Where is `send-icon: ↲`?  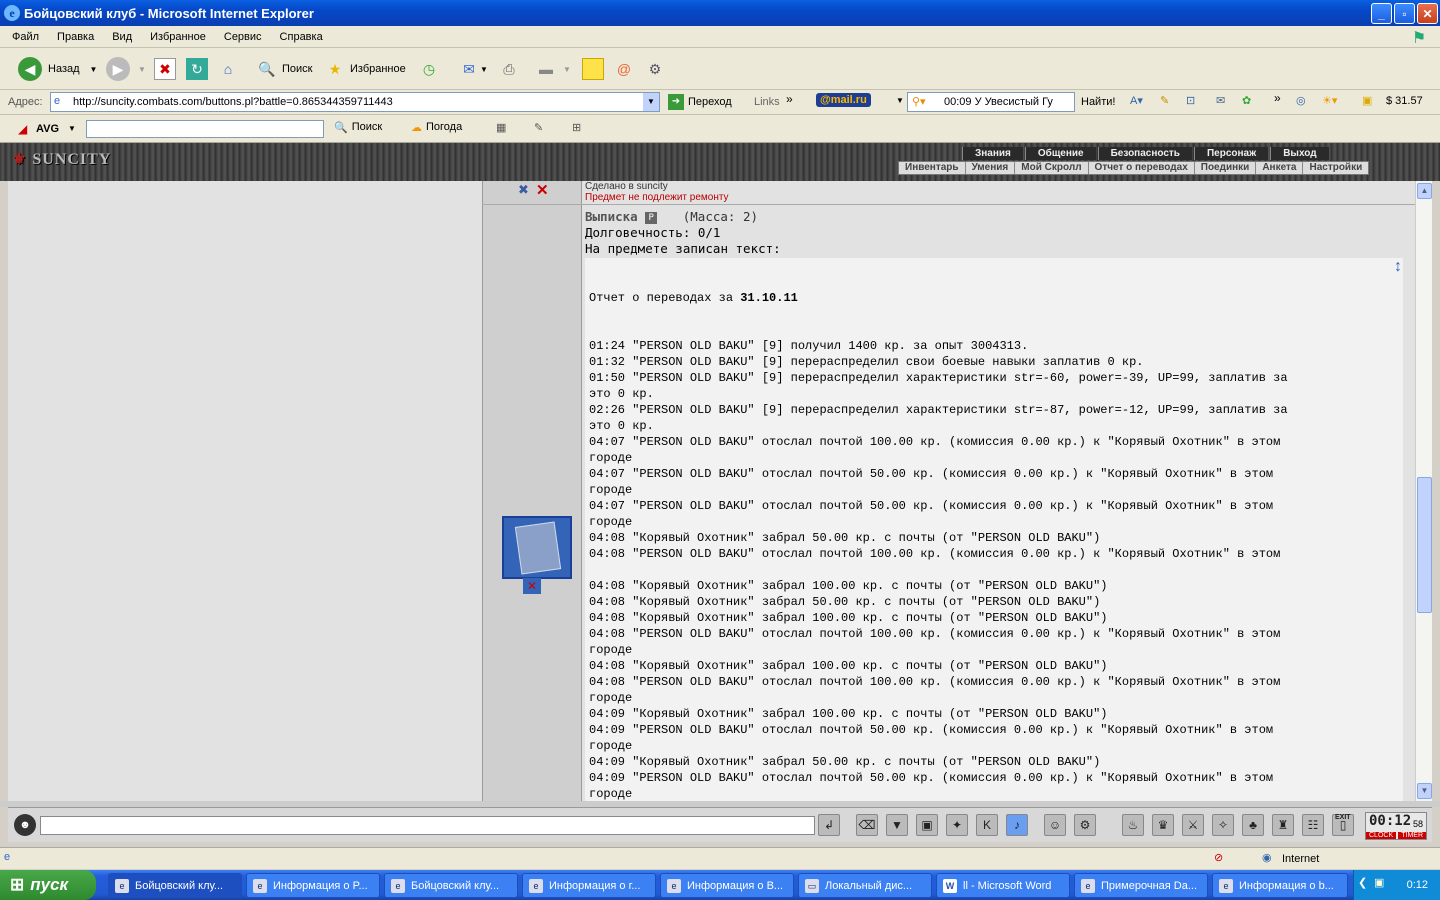
send-icon: ↲ is located at coordinates (829, 825).